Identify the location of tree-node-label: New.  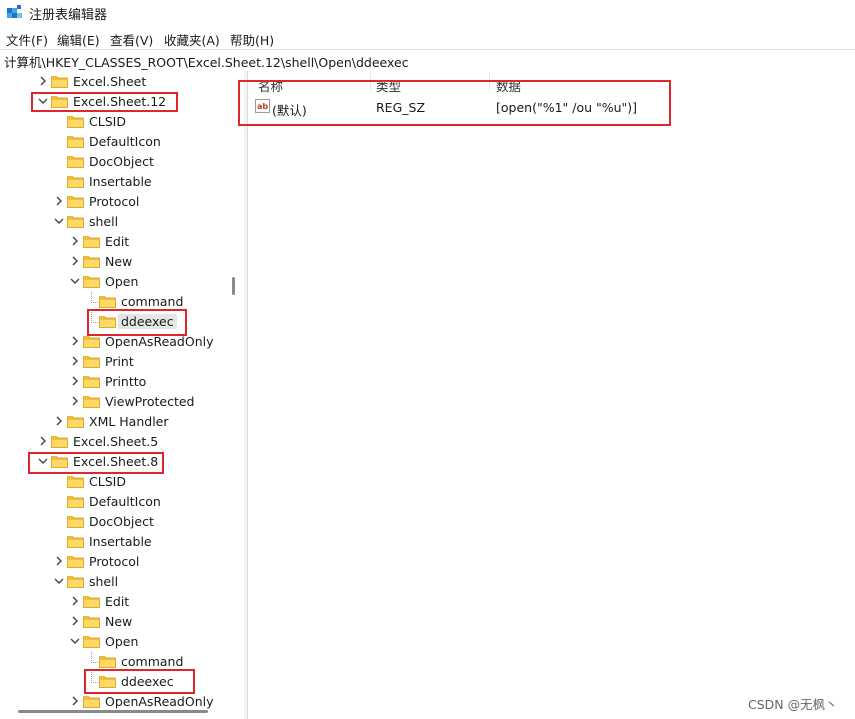
(119, 261).